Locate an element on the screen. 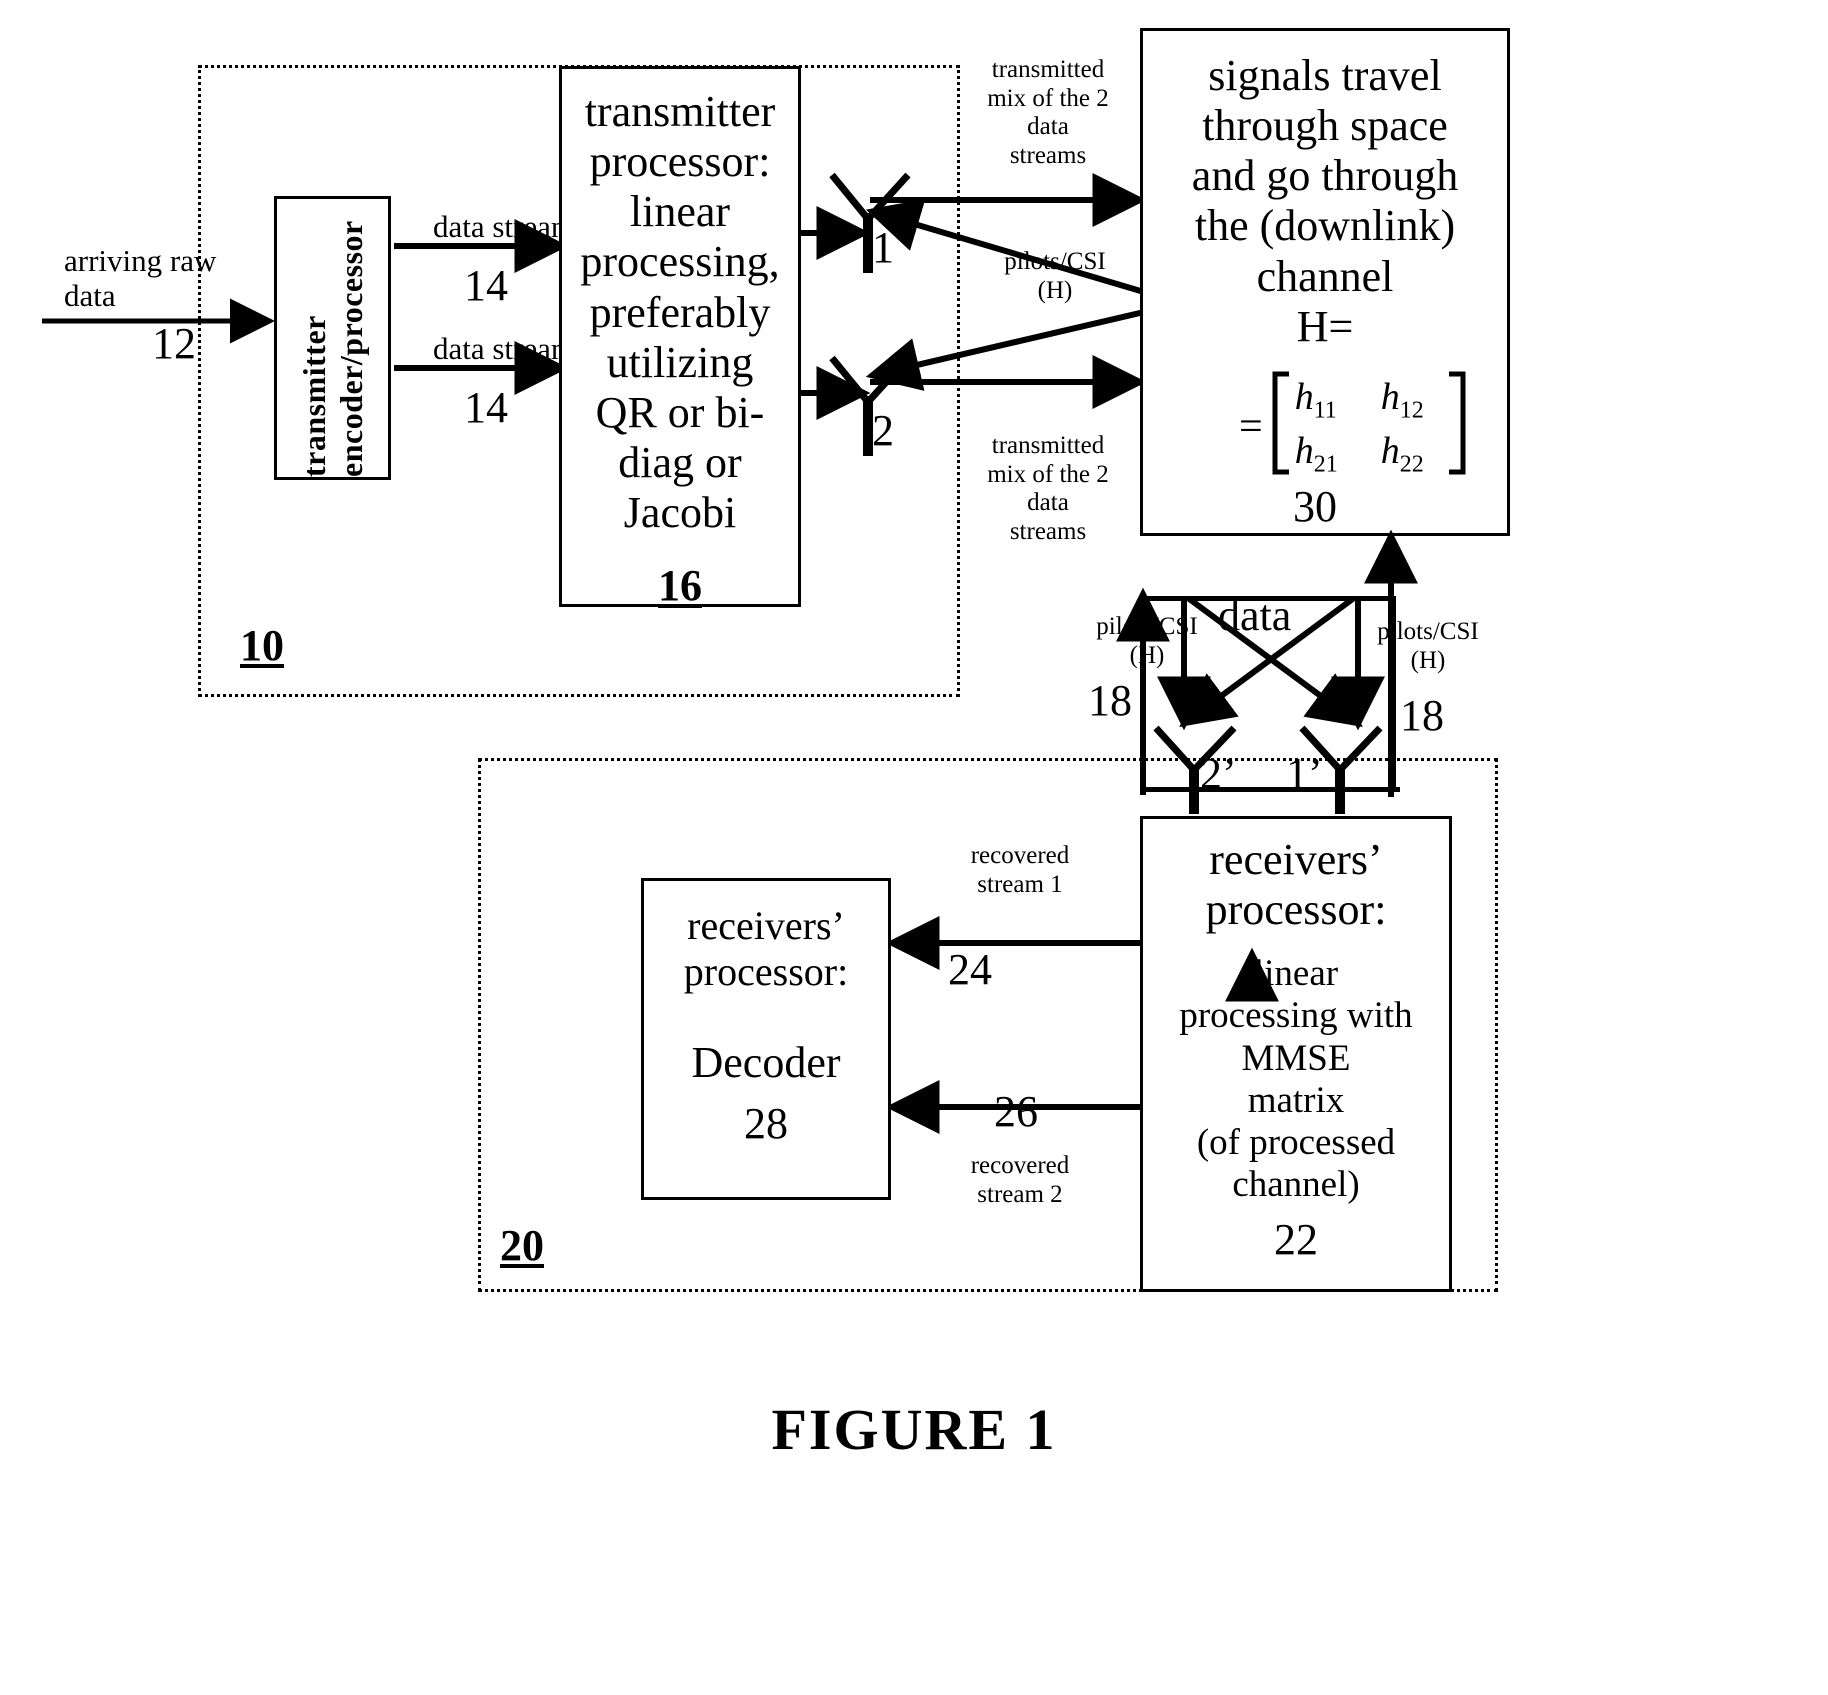 Image resolution: width=1828 pixels, height=1695 pixels. decoder-ref: 28 is located at coordinates (766, 1124).